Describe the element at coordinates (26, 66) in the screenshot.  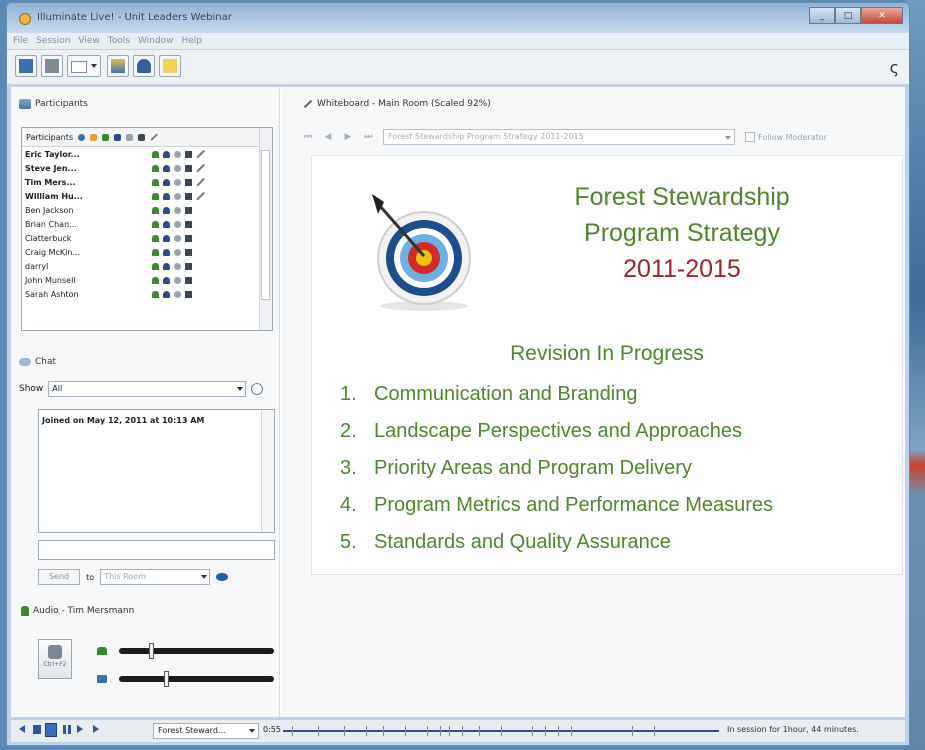
I see `save-button` at that location.